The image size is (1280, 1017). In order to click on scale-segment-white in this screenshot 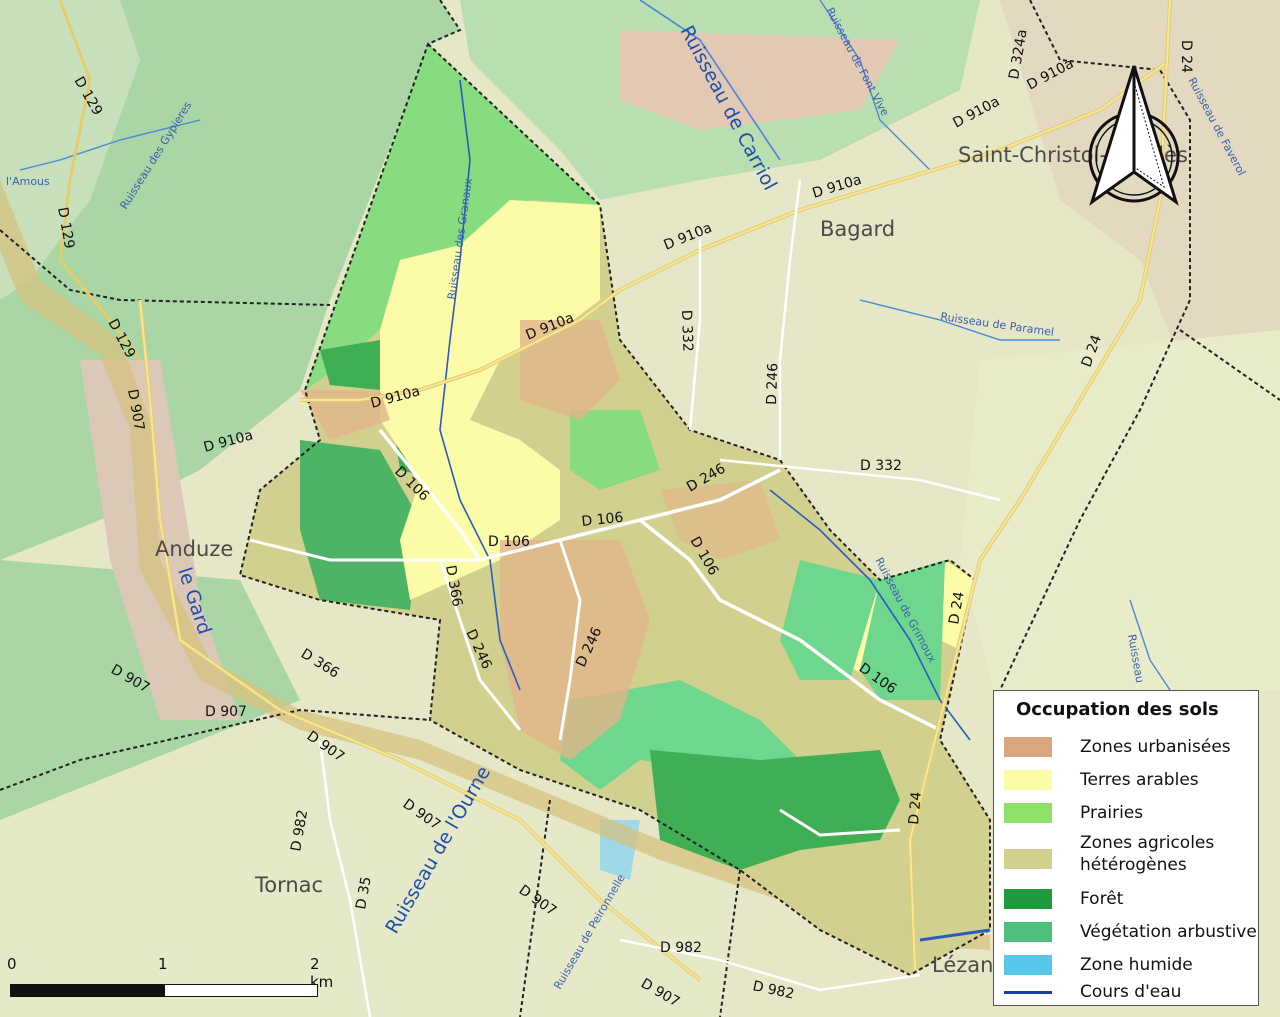, I will do `click(241, 990)`.